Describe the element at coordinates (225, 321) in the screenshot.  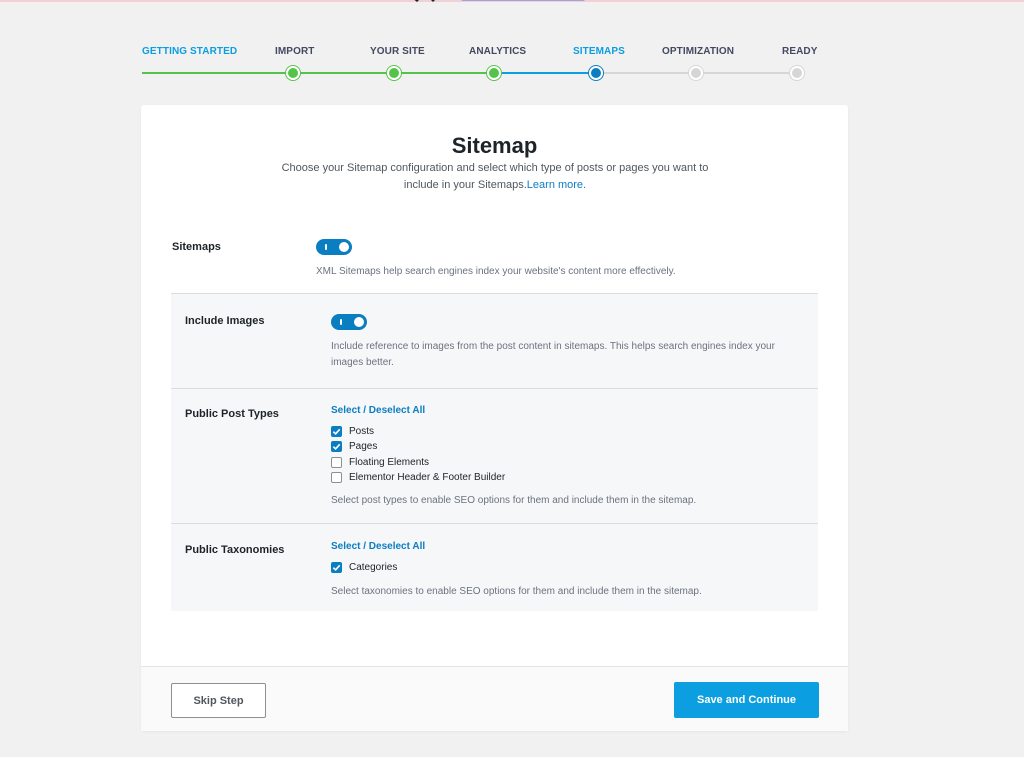
I see `include-images-label: Include Images` at that location.